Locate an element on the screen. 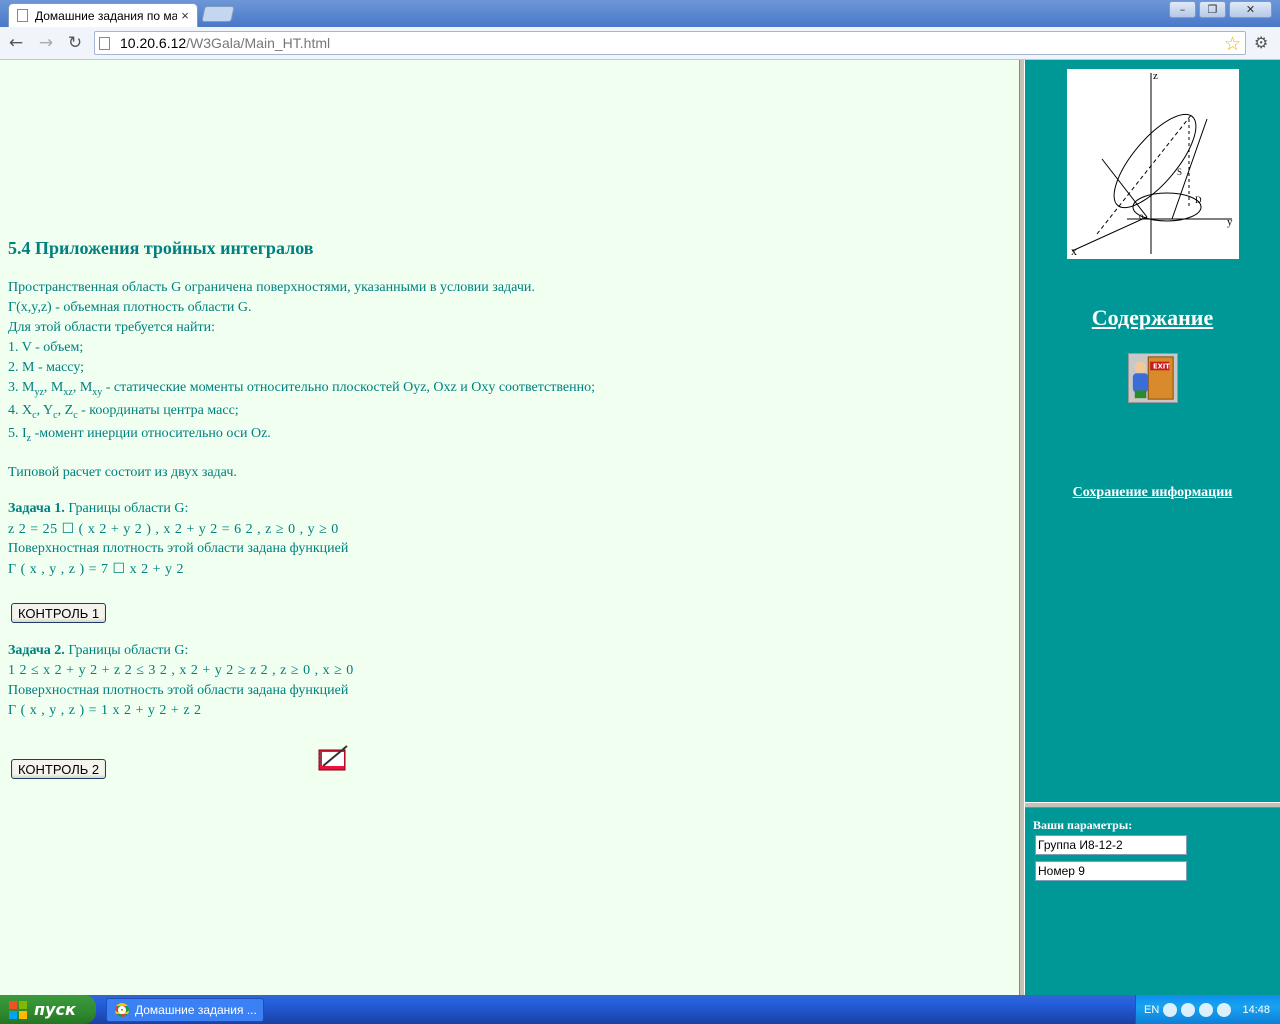 Image resolution: width=1280 pixels, height=1024 pixels. edit-notepad-icon is located at coordinates (334, 758).